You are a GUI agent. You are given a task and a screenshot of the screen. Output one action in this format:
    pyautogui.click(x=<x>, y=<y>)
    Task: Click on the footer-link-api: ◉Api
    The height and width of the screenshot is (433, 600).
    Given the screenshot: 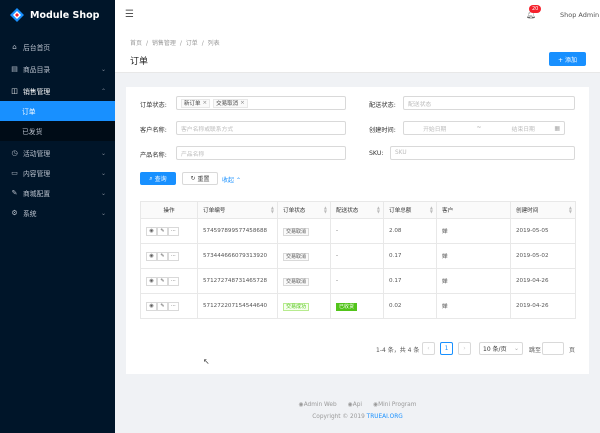 What is the action you would take?
    pyautogui.click(x=355, y=405)
    